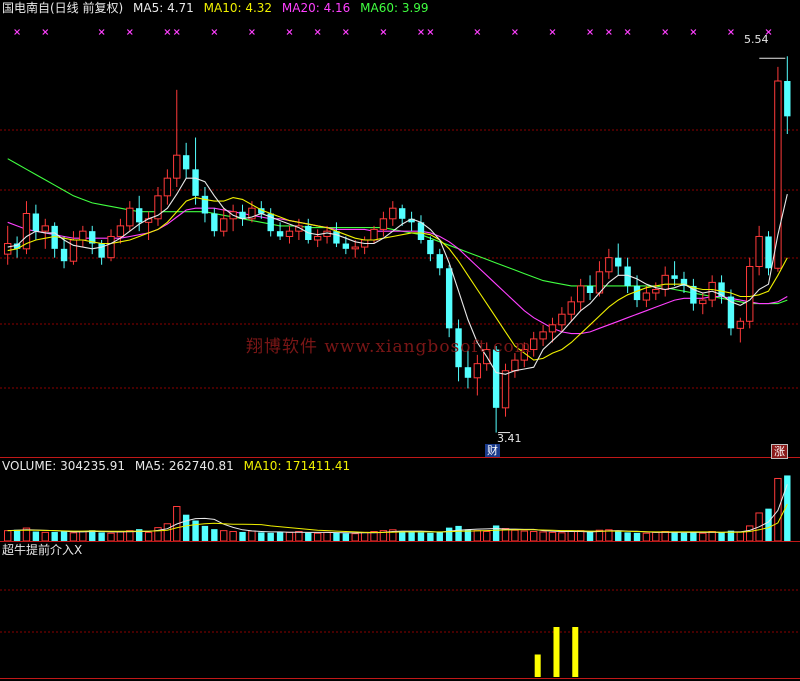 Image resolution: width=800 pixels, height=681 pixels. I want to click on volume-series, so click(397, 508).